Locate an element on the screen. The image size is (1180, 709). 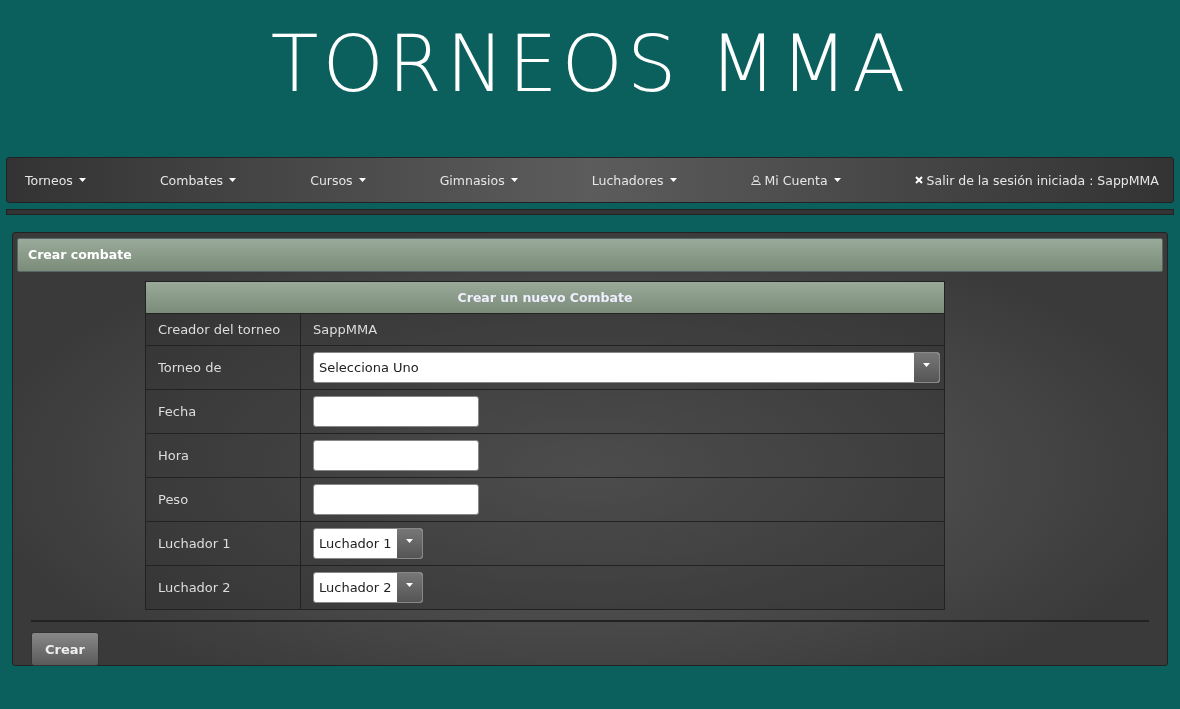
nav-menu-item: Luchadores is located at coordinates (634, 180).